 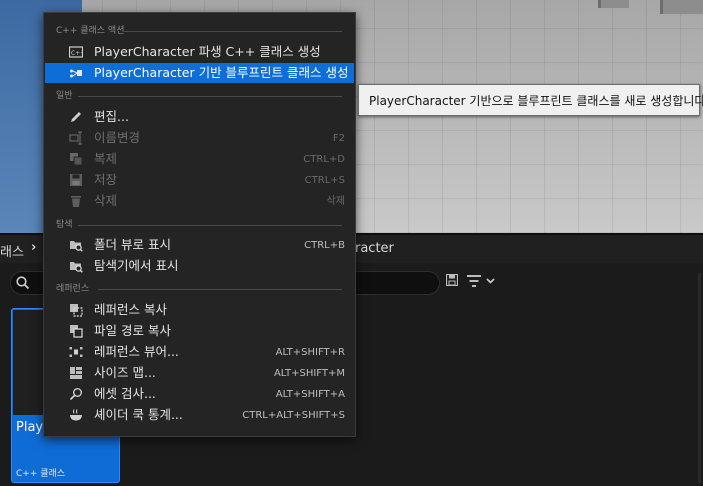 What do you see at coordinates (324, 180) in the screenshot?
I see `shortcut-label: CTRL+S` at bounding box center [324, 180].